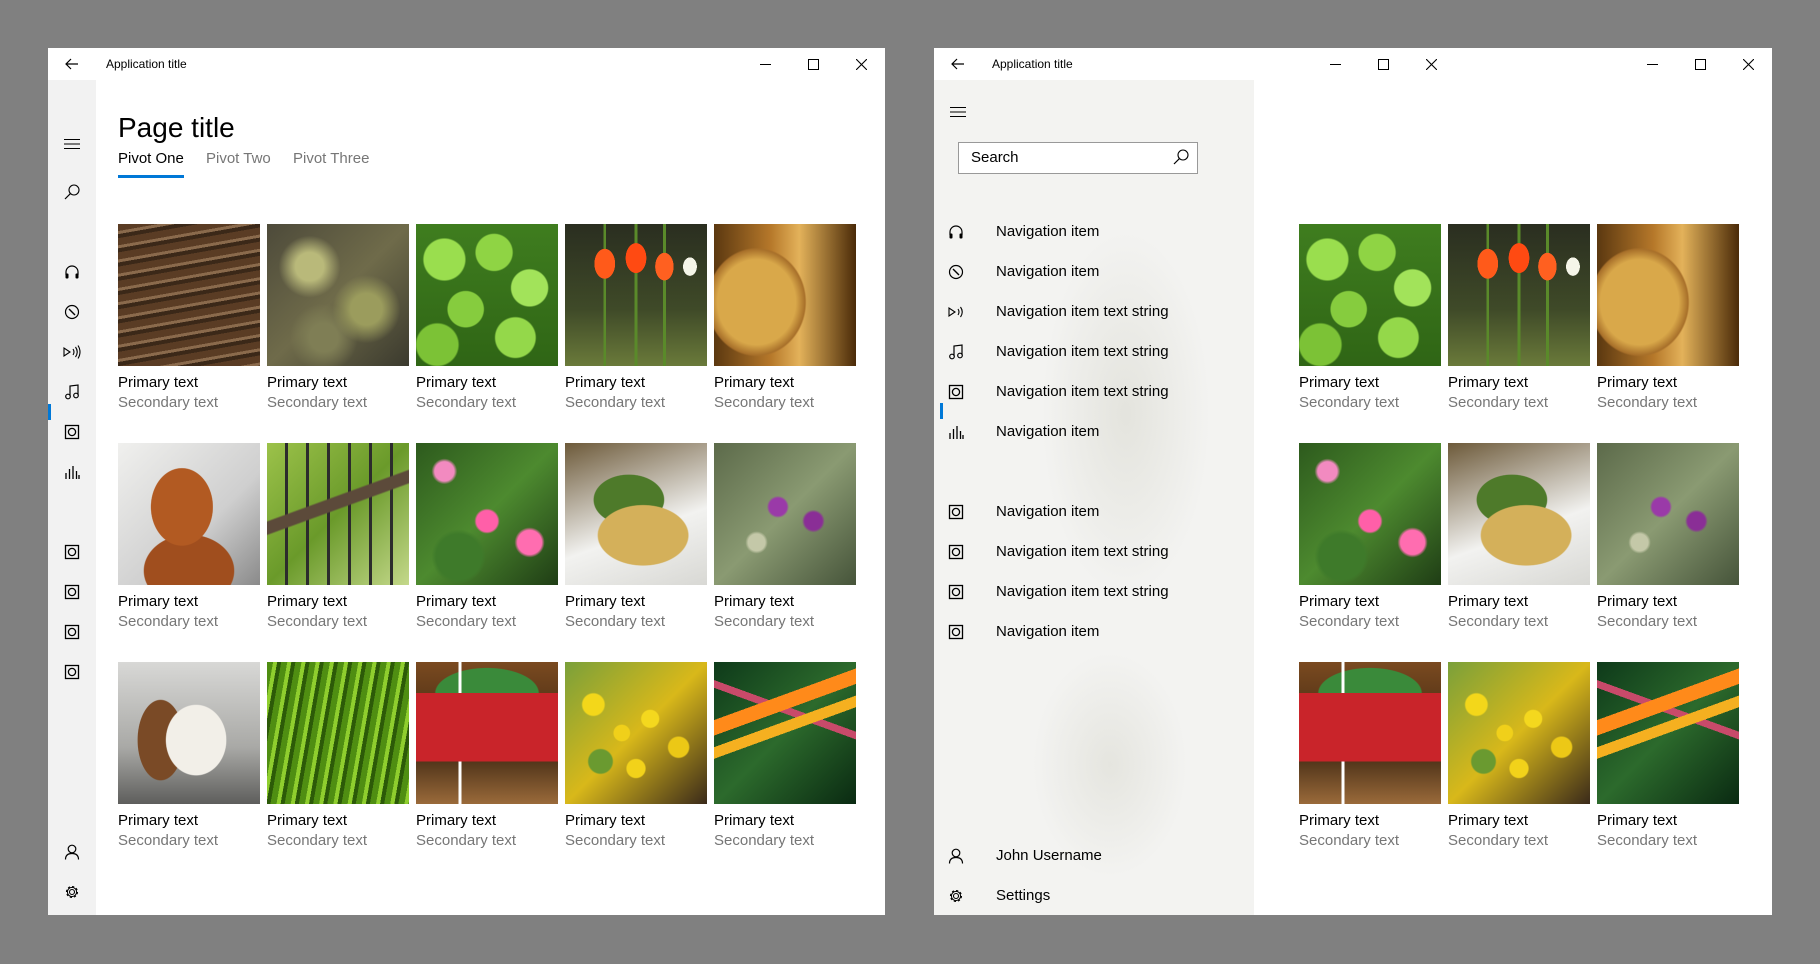  I want to click on rail-item-music, so click(72, 392).